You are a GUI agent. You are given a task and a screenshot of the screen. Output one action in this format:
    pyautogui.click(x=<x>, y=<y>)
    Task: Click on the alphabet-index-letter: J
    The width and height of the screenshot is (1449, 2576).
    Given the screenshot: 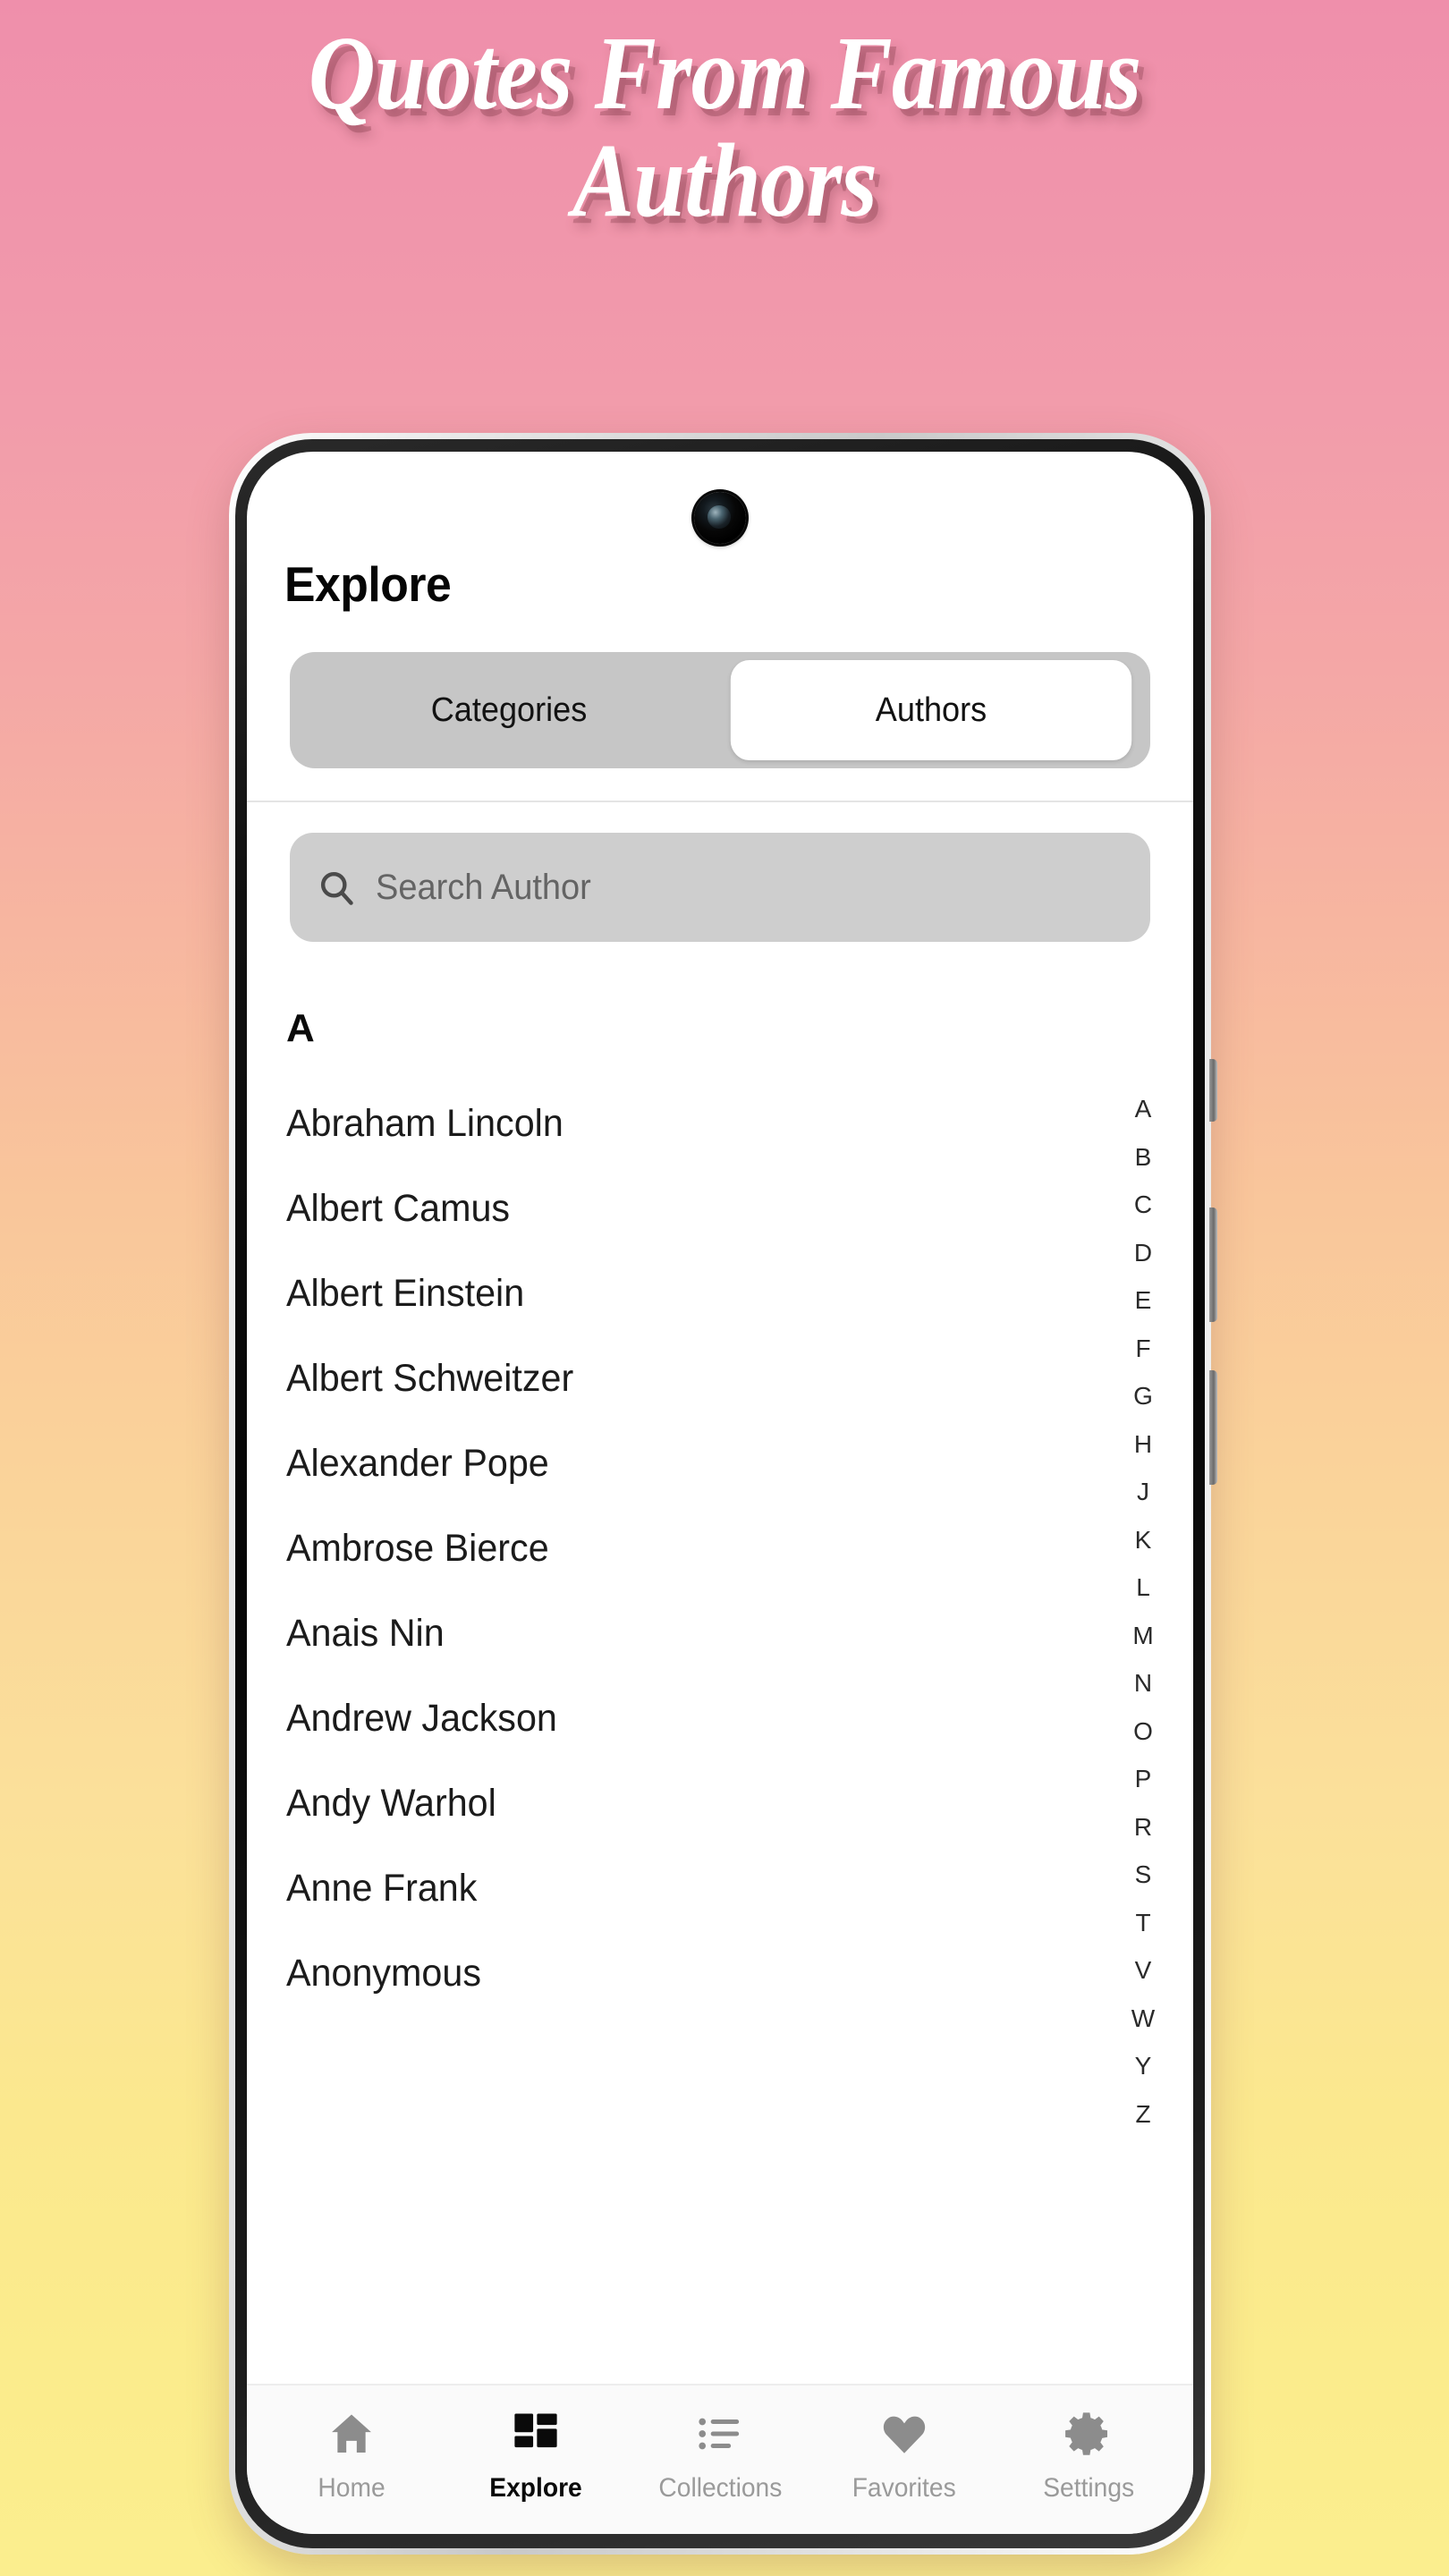 What is the action you would take?
    pyautogui.click(x=1143, y=1492)
    